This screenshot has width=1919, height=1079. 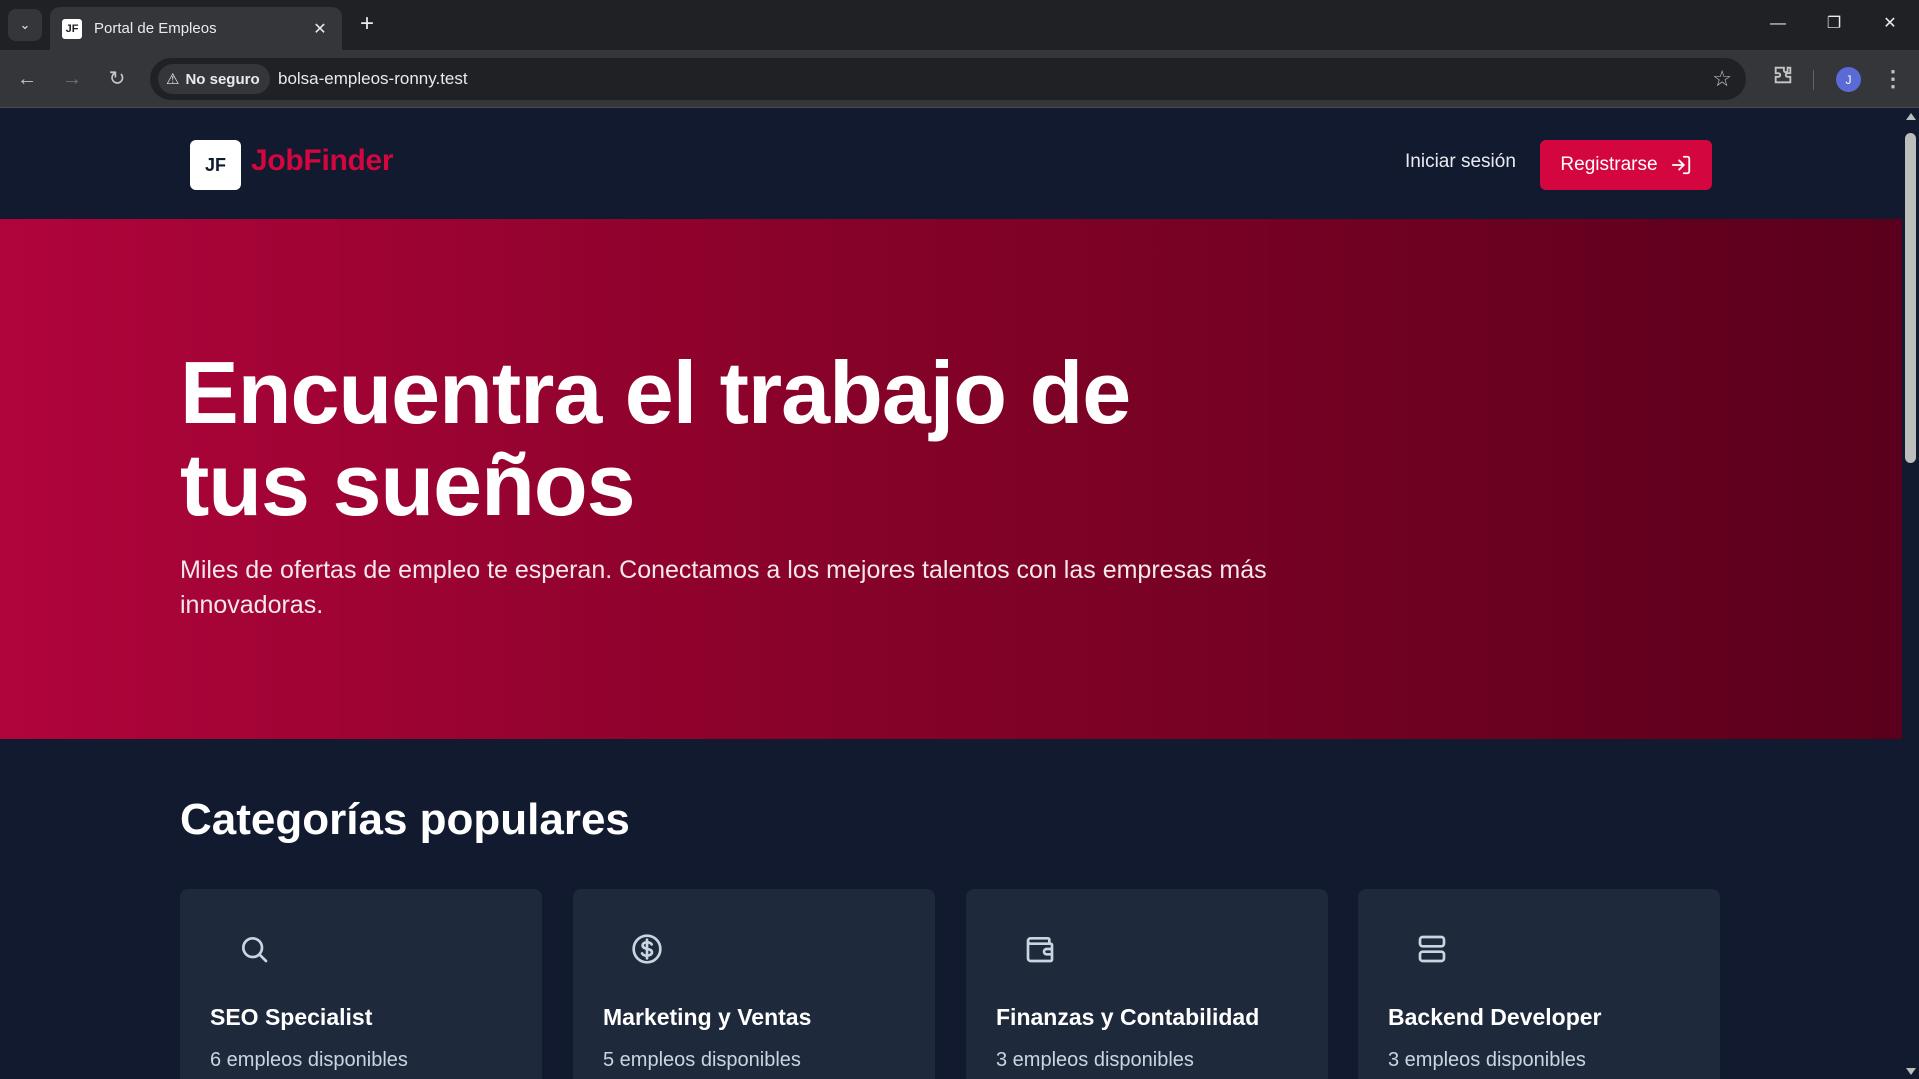 I want to click on scroll-thumb, so click(x=1910, y=298).